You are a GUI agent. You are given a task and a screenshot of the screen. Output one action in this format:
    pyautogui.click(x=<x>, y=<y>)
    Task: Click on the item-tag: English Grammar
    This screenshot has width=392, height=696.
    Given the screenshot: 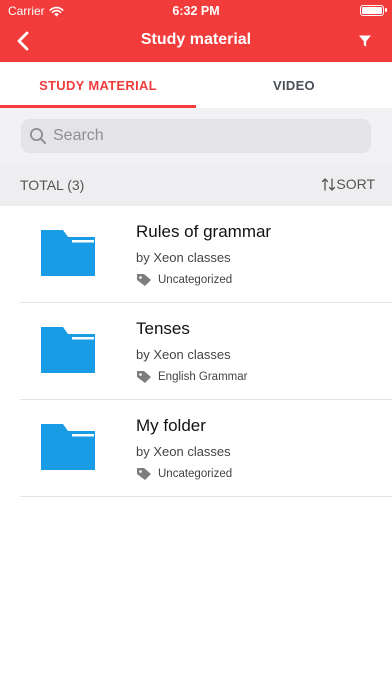 What is the action you would take?
    pyautogui.click(x=191, y=377)
    